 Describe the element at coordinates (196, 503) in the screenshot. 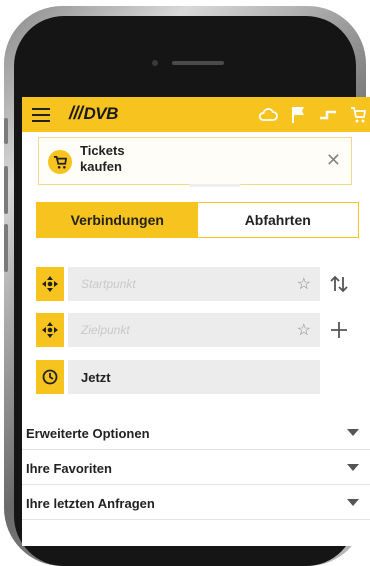

I see `section-letzte-anfragen: Ihre letzten Anfragen` at that location.